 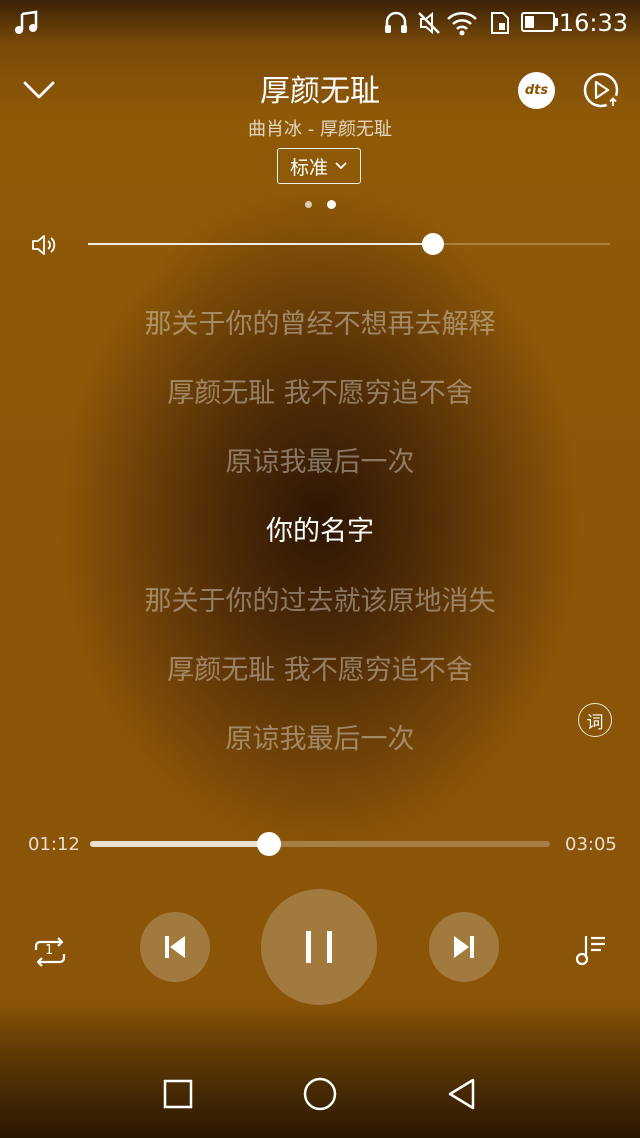 I want to click on home-button, so click(x=320, y=1094).